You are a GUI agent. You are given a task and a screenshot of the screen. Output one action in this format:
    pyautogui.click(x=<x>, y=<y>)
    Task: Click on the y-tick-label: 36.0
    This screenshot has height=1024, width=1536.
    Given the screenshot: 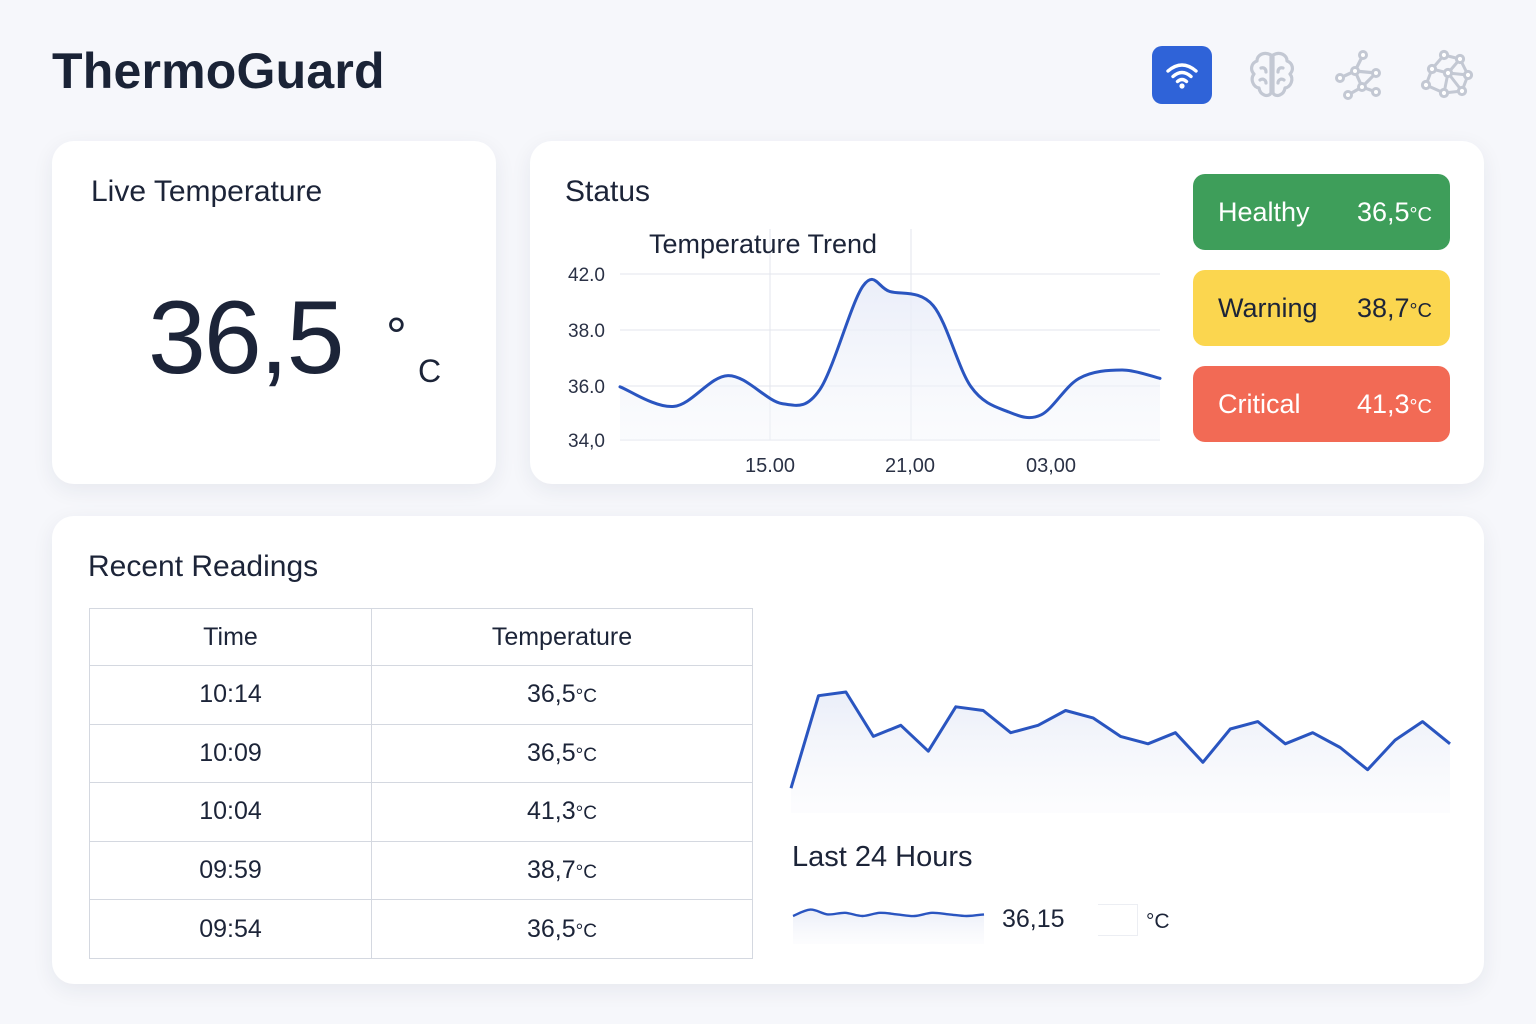 What is the action you would take?
    pyautogui.click(x=586, y=387)
    